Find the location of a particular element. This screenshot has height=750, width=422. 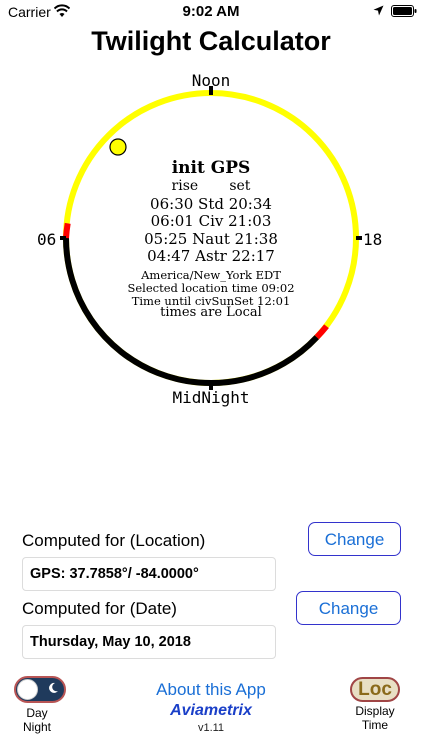

sun-marker is located at coordinates (118, 147).